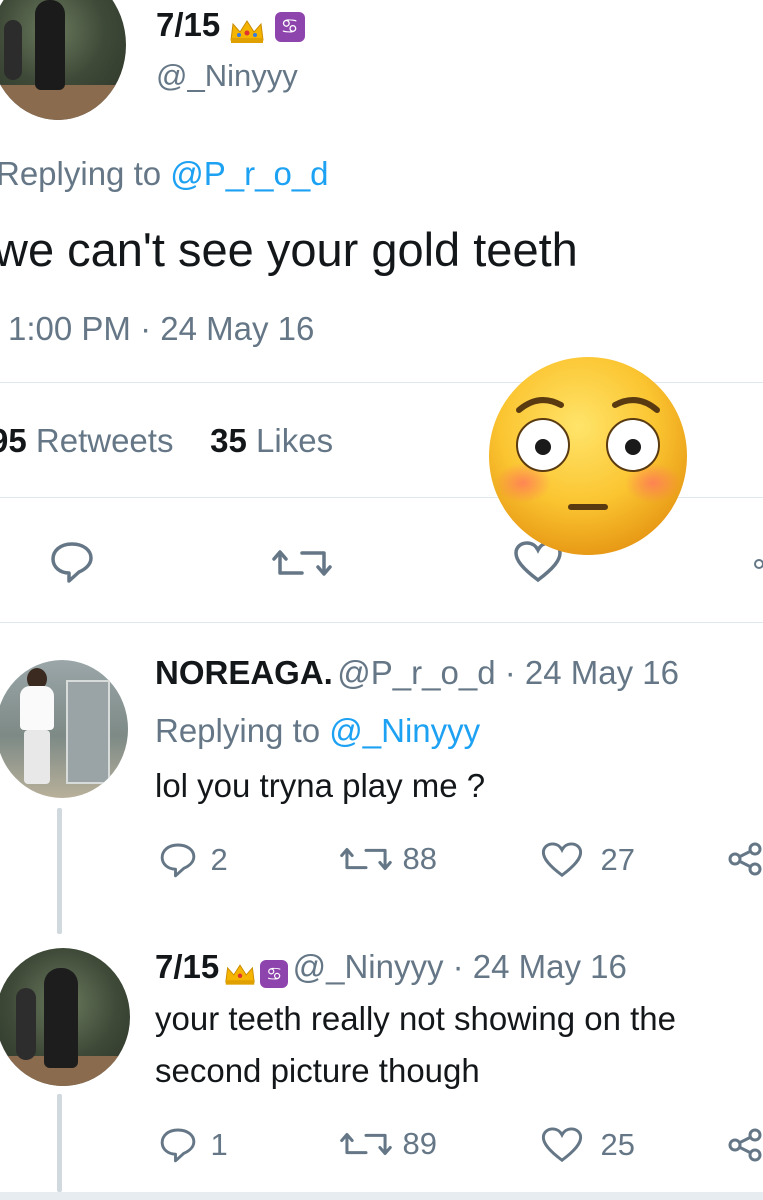 The height and width of the screenshot is (1200, 763). I want to click on reply-2-header: 7/15 ♋ @_Ninyyy · 24 May 16, so click(391, 968).